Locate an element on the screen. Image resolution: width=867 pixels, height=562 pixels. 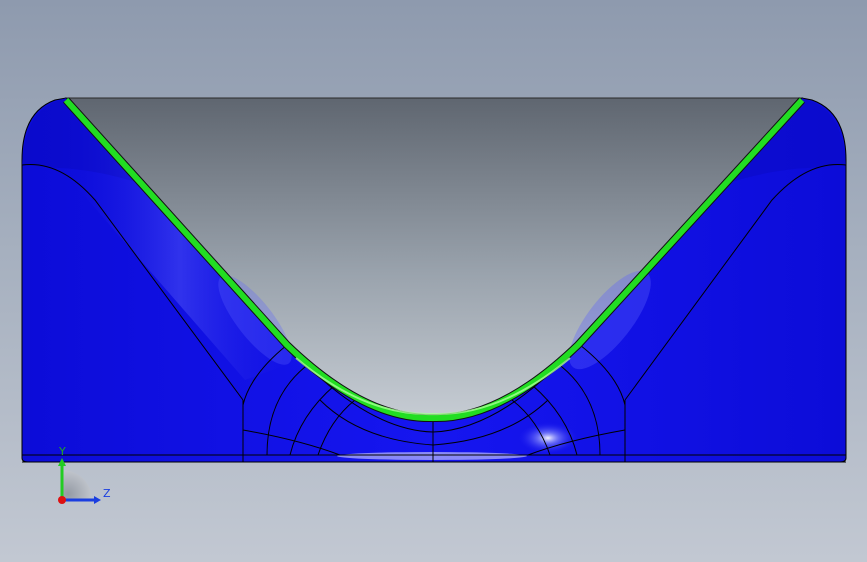
y-axis-label: Y is located at coordinates (62, 451).